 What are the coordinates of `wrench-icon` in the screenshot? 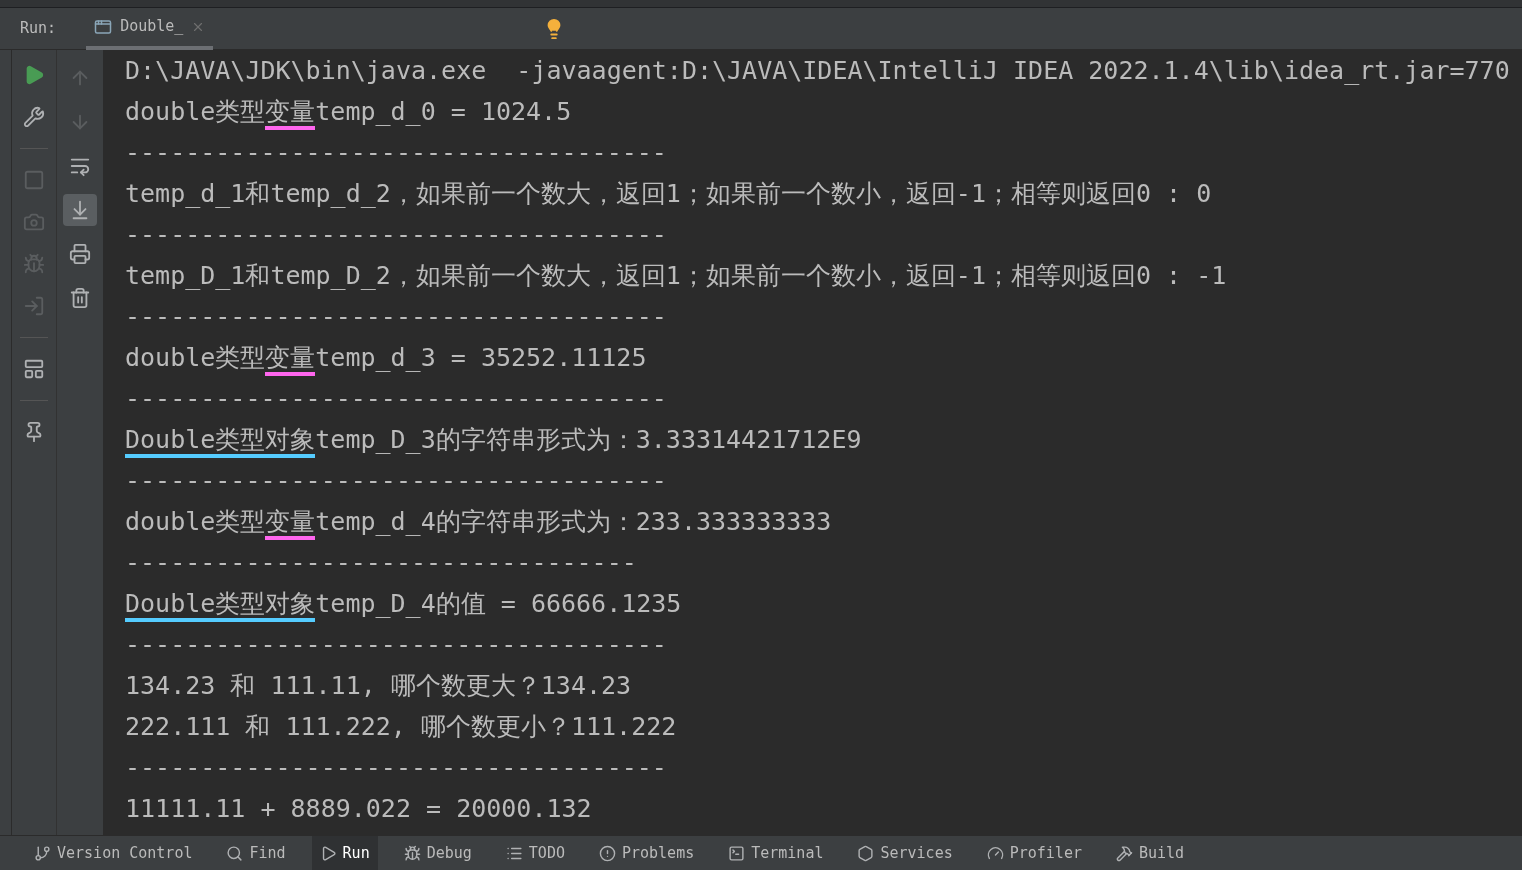 It's located at (34, 117).